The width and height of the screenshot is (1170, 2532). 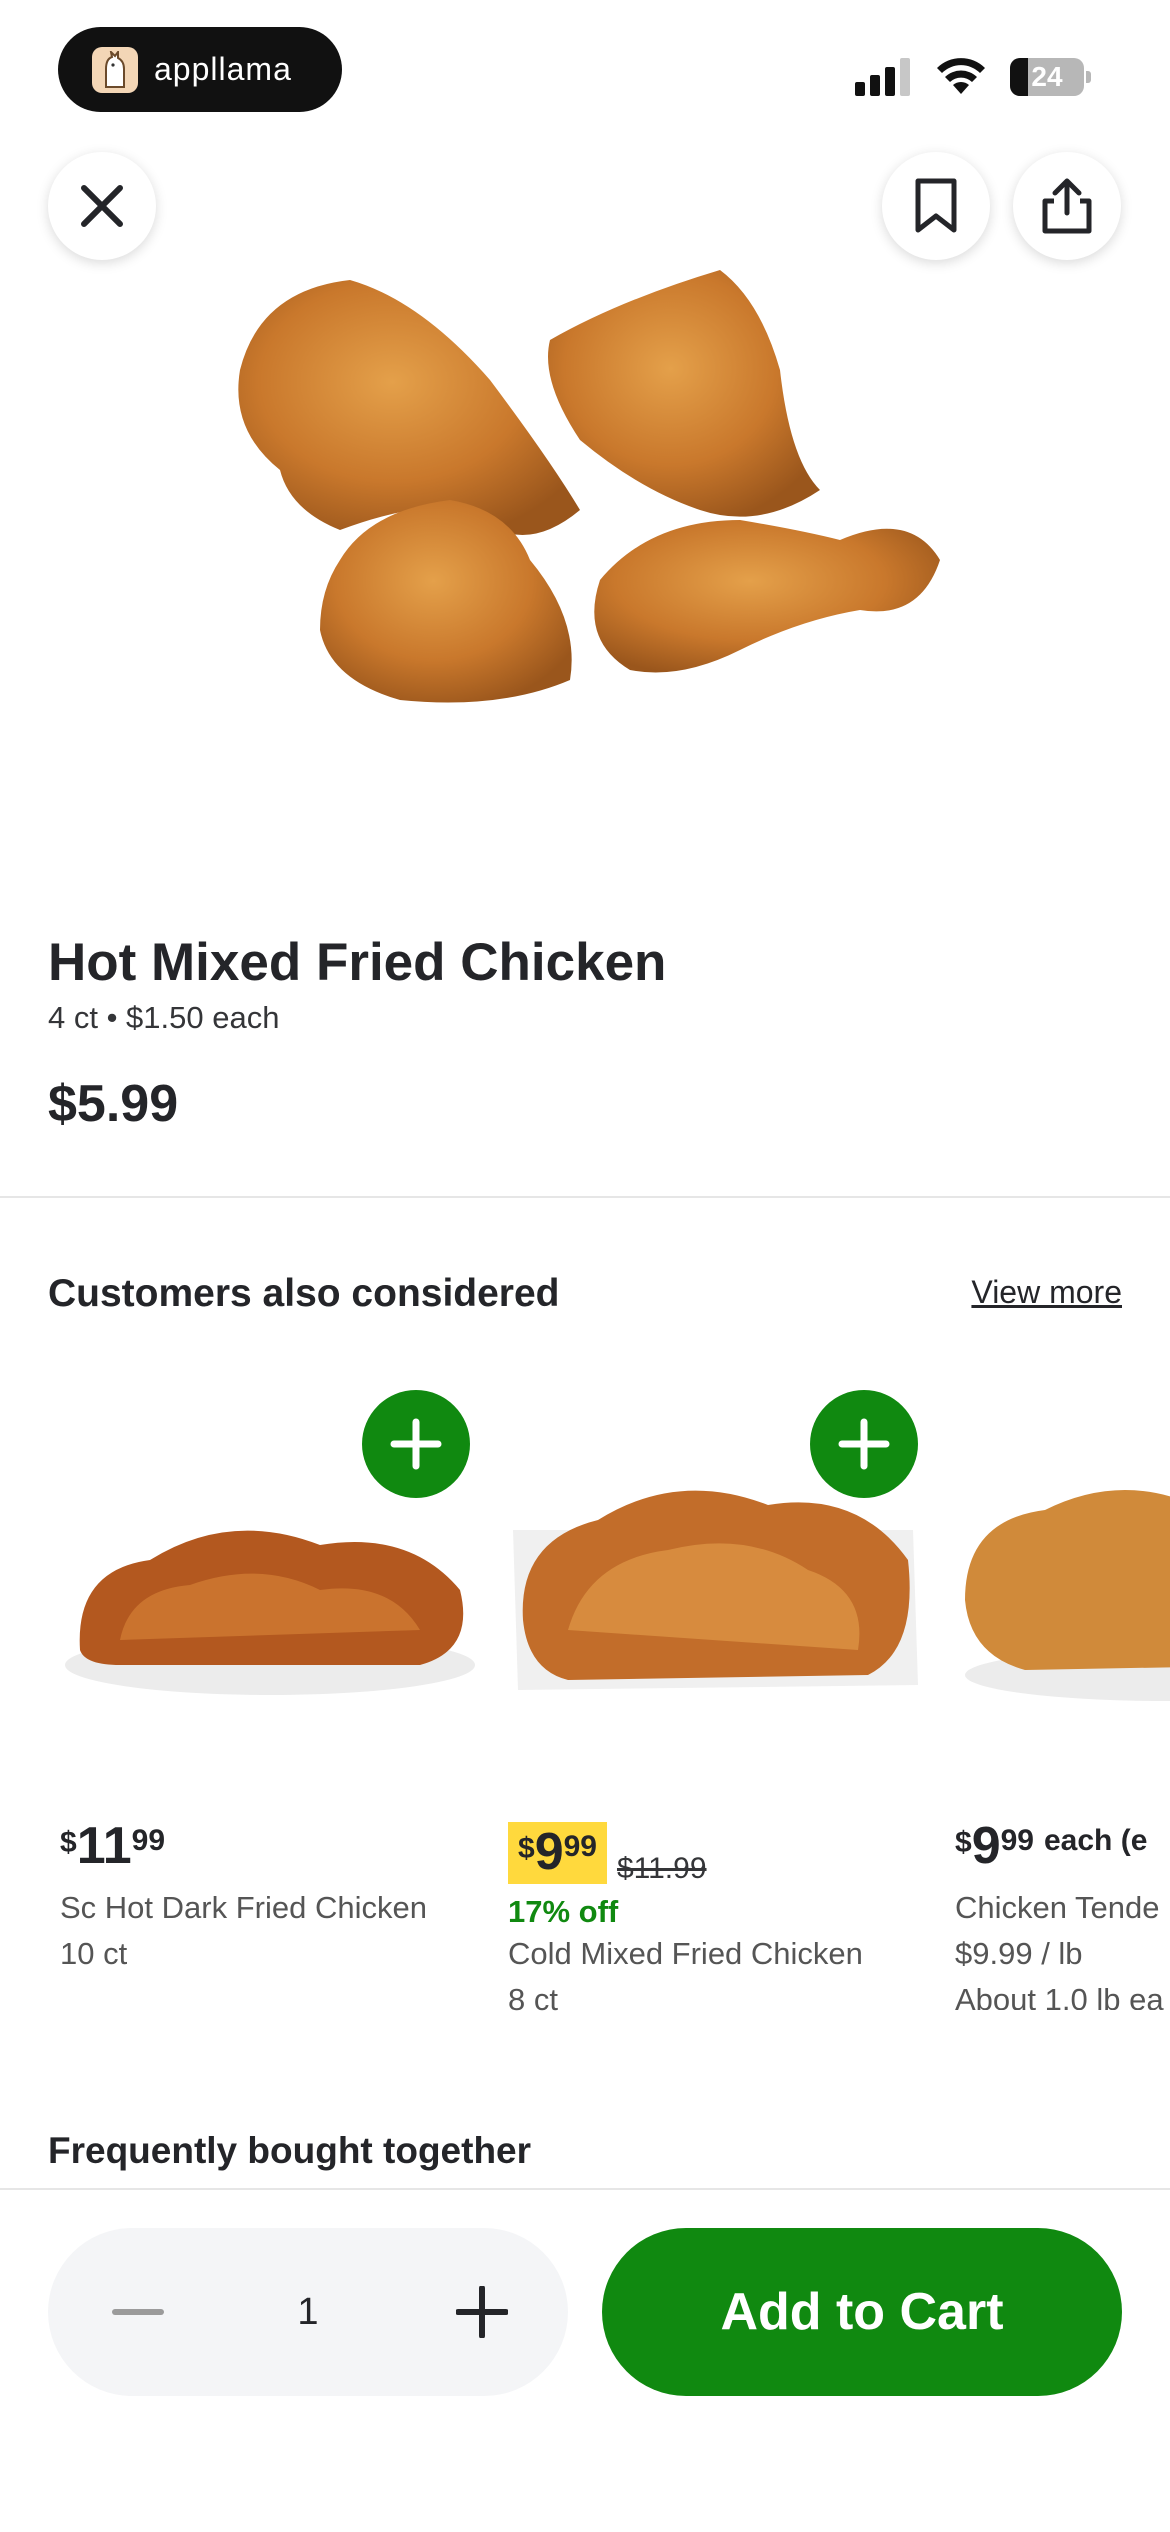 What do you see at coordinates (1057, 1907) in the screenshot?
I see `card-name: Chicken Tende` at bounding box center [1057, 1907].